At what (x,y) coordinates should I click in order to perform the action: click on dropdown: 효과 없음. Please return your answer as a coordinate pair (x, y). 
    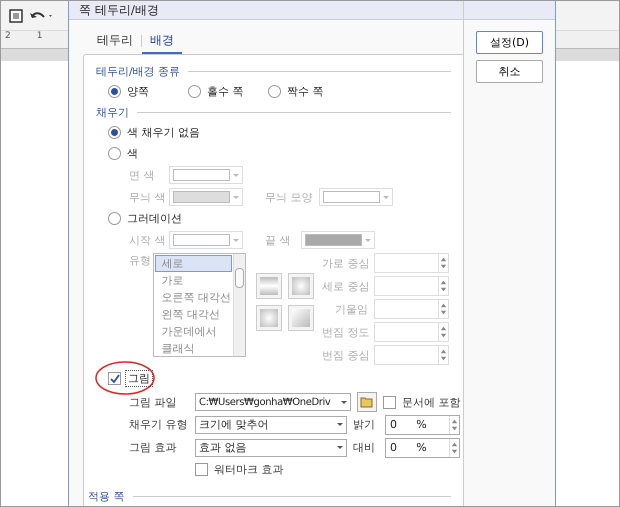
    Looking at the image, I should click on (271, 447).